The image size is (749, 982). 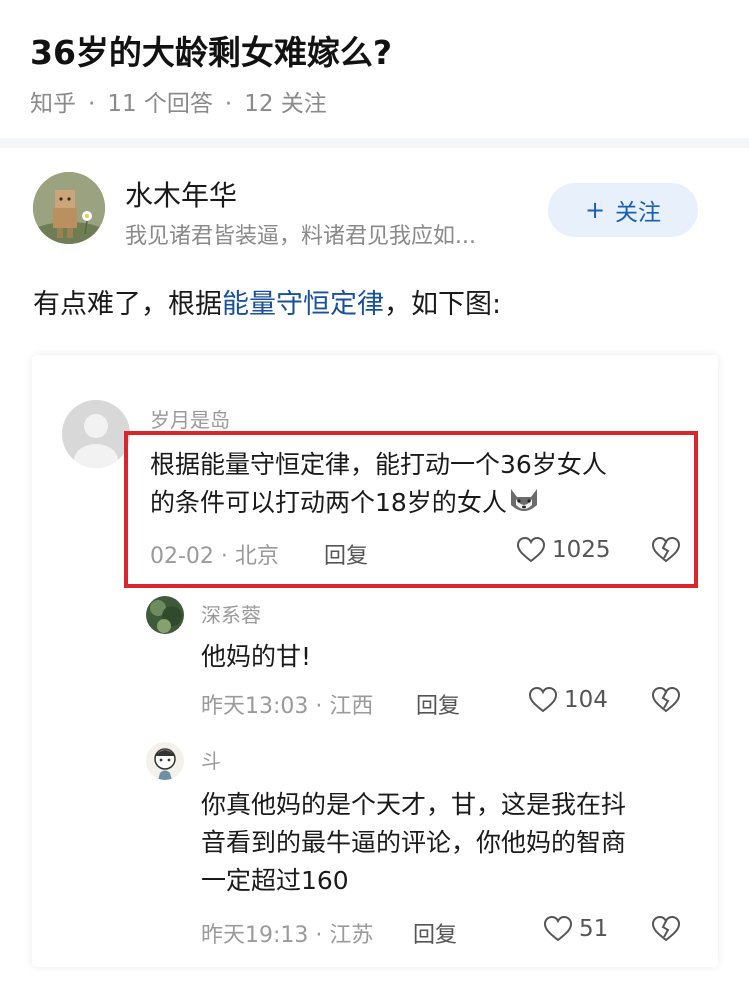 What do you see at coordinates (256, 656) in the screenshot?
I see `comment-text: 他妈的甘!` at bounding box center [256, 656].